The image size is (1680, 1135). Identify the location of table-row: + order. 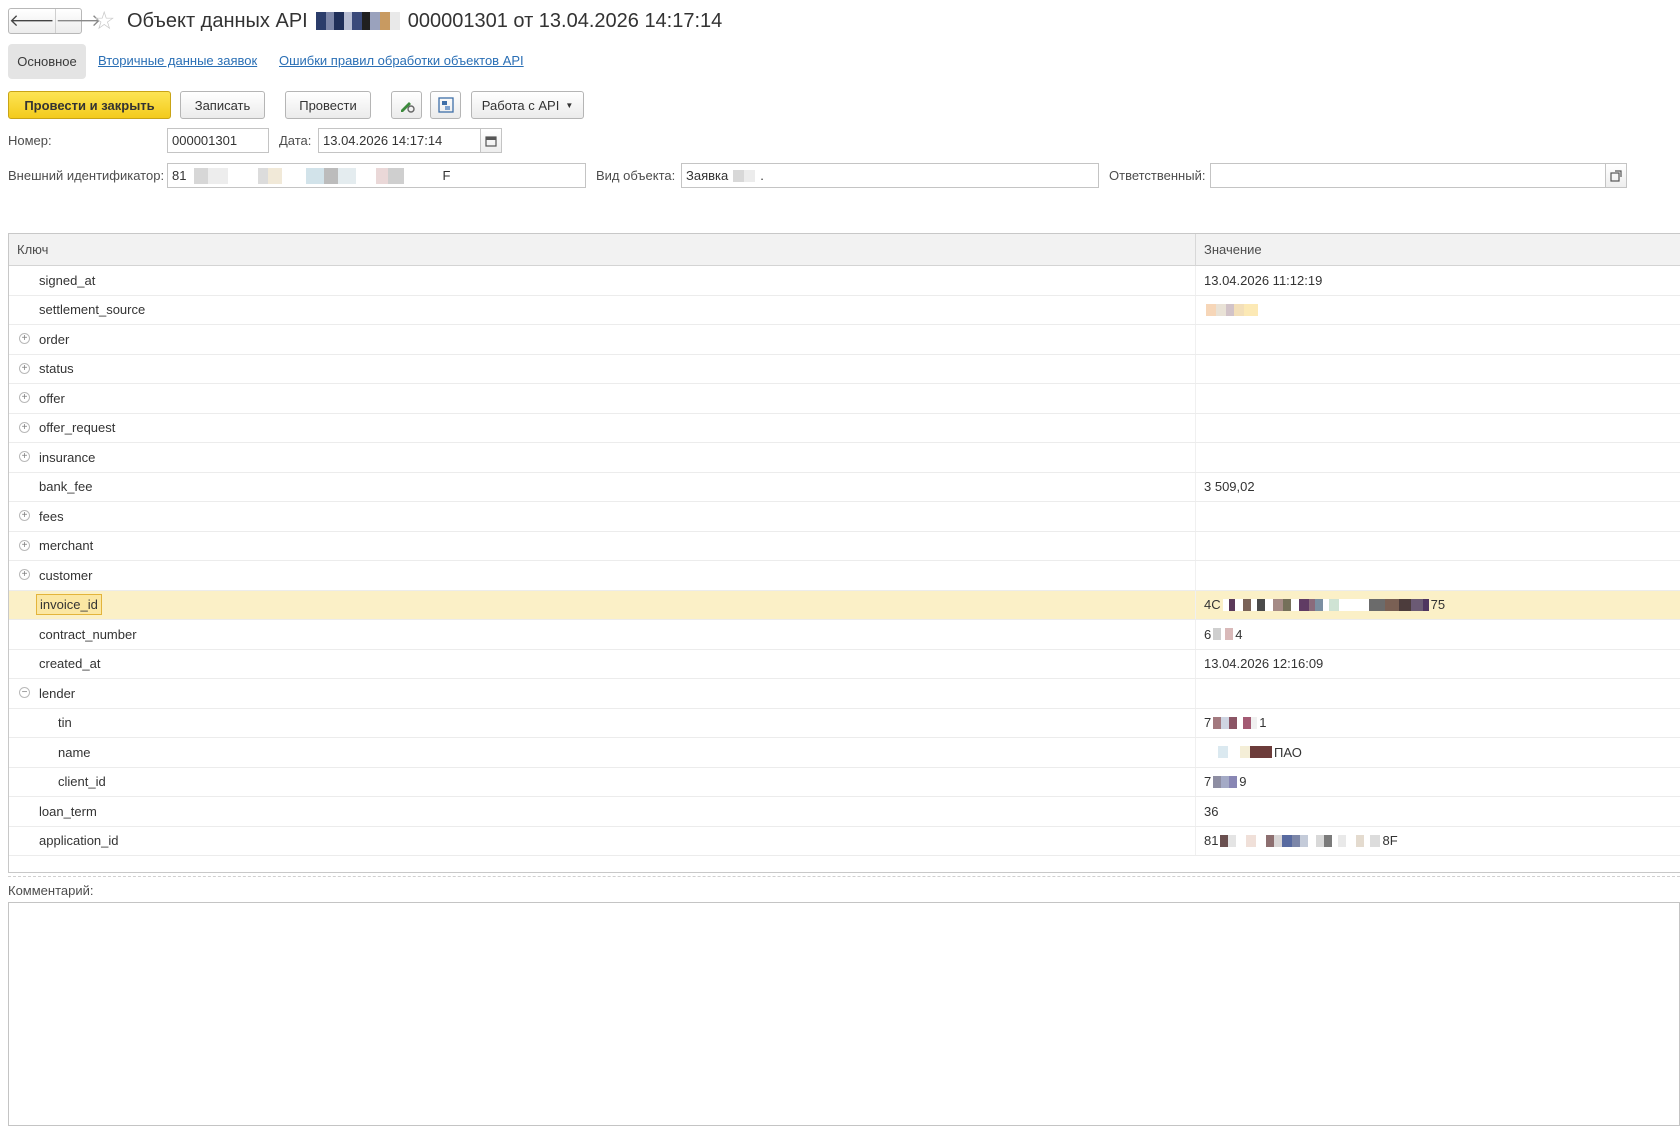
(844, 340).